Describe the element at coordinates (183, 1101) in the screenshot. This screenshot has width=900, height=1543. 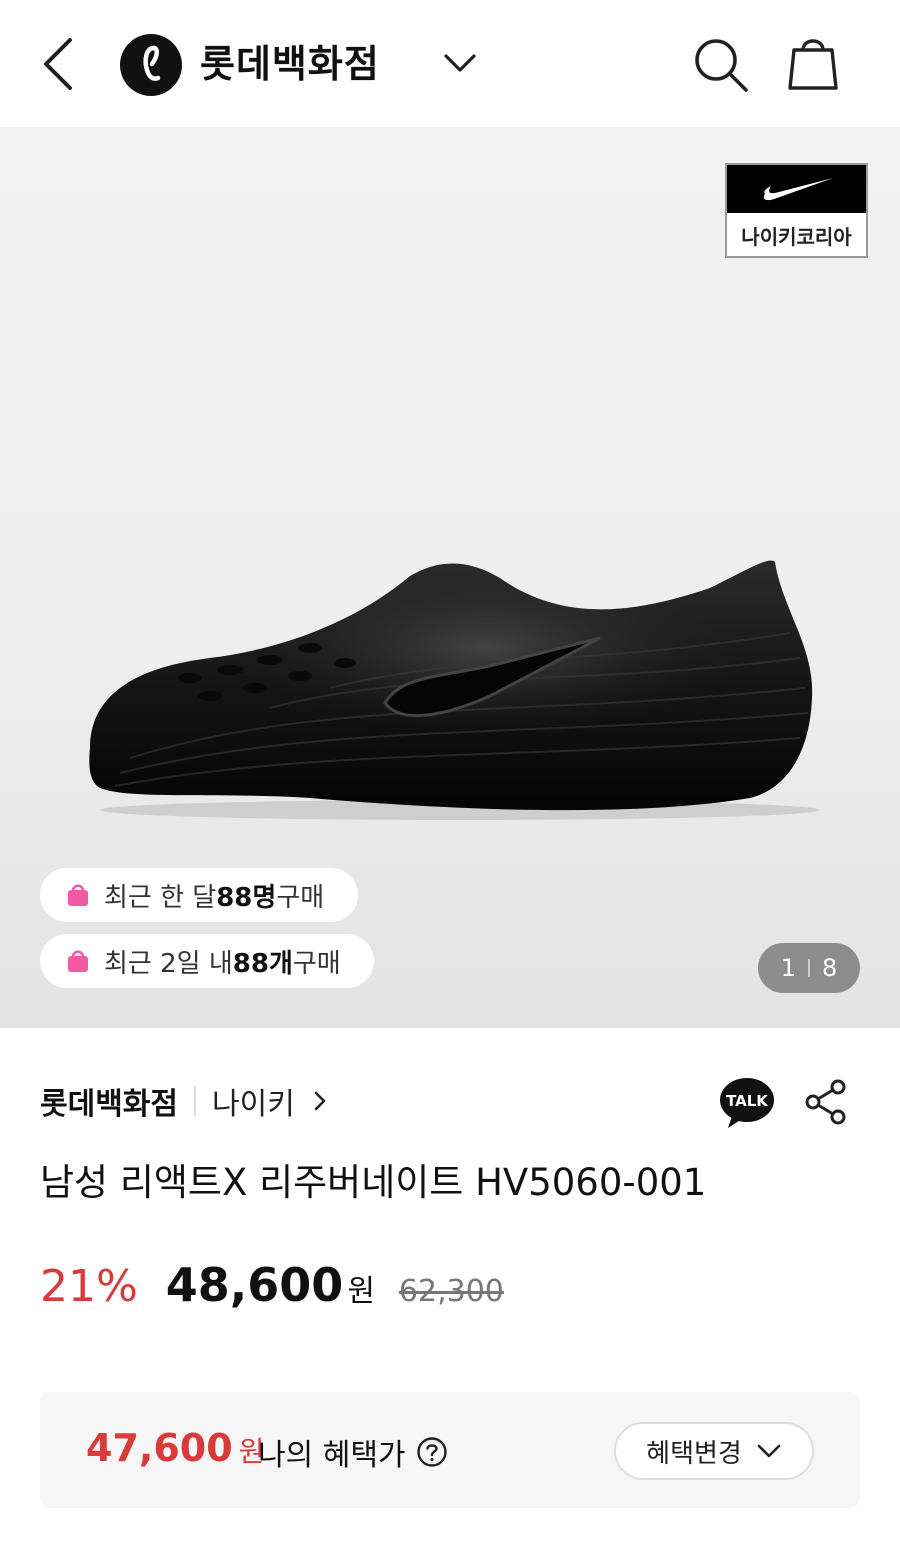
I see `seller-brand-row: 롯데백화점 나이키` at that location.